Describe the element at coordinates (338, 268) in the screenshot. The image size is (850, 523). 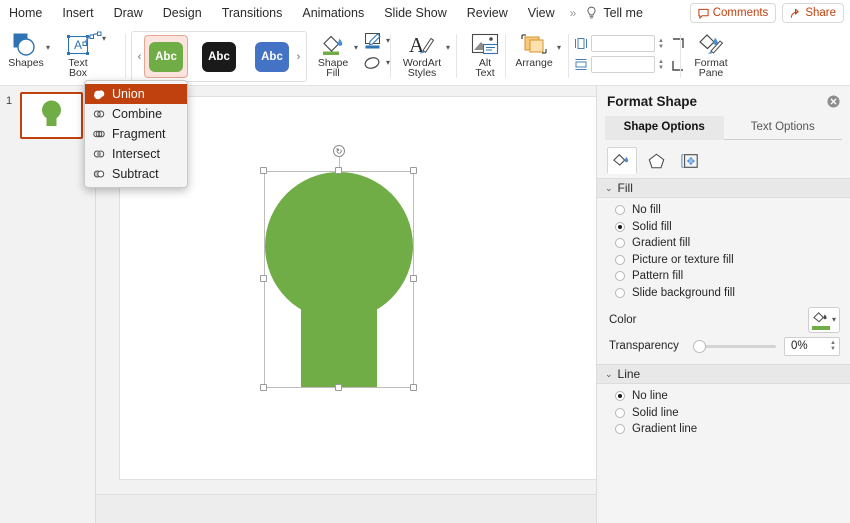
I see `selected-shape-container: ↻` at that location.